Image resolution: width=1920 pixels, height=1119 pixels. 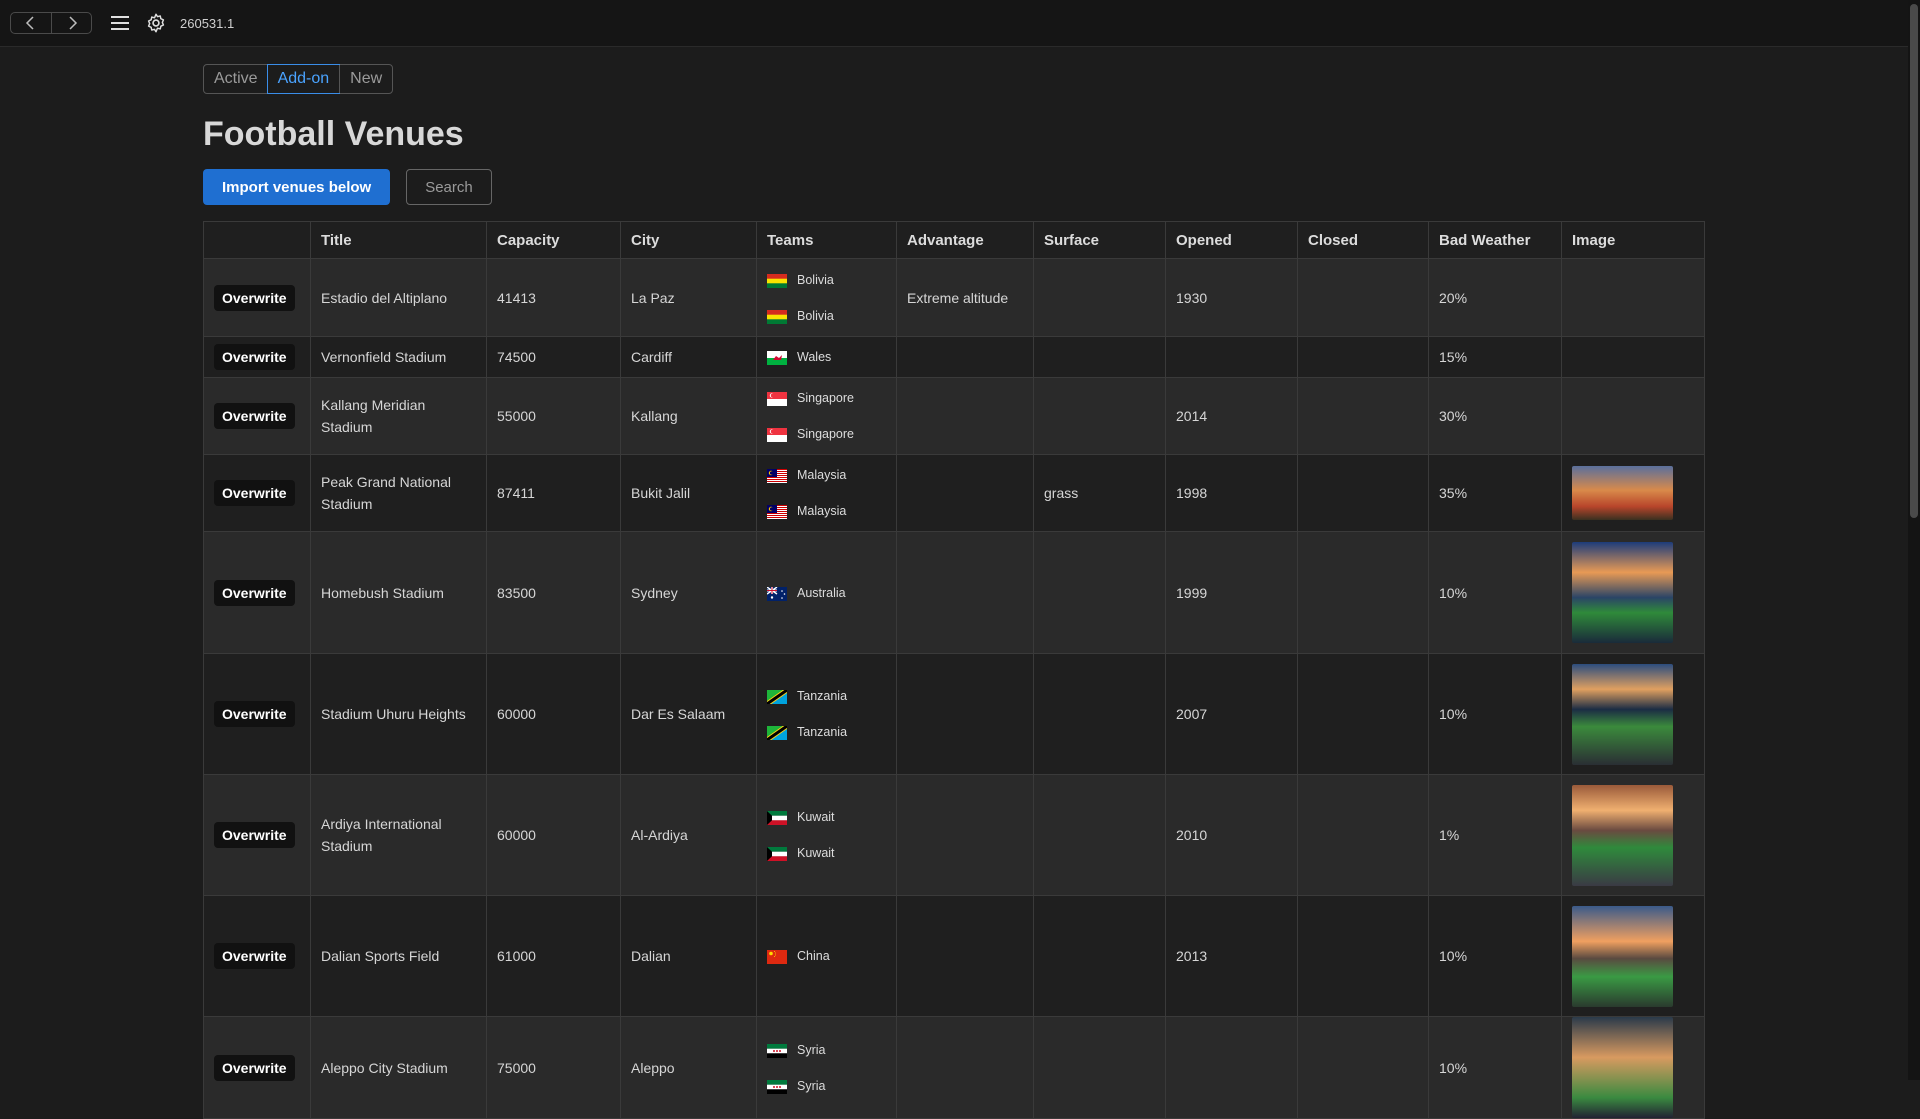 I want to click on cell-opened, so click(x=1231, y=1067).